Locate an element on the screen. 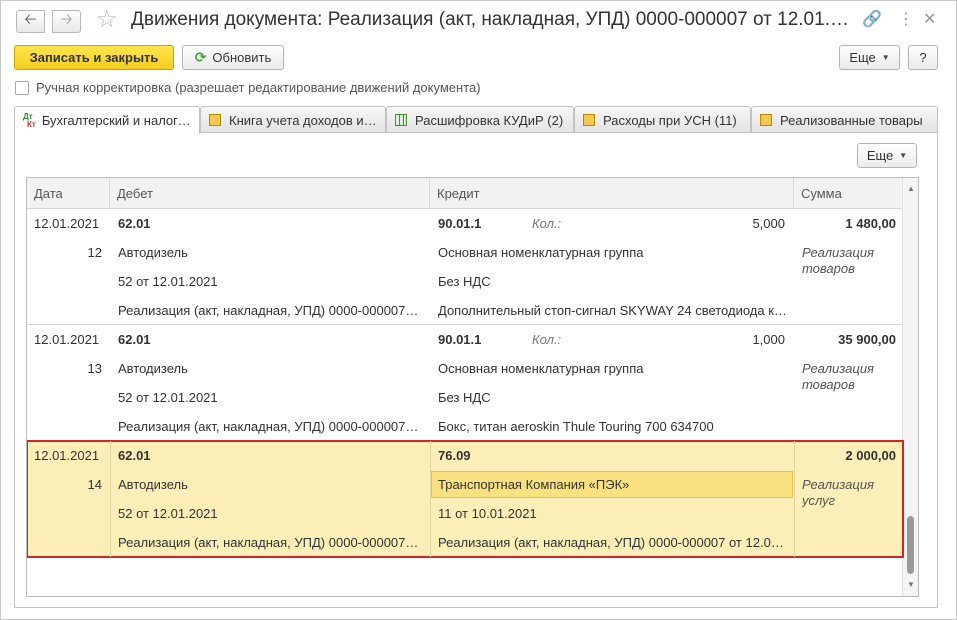 Image resolution: width=957 pixels, height=620 pixels. refresh-label: Обновить is located at coordinates (242, 57).